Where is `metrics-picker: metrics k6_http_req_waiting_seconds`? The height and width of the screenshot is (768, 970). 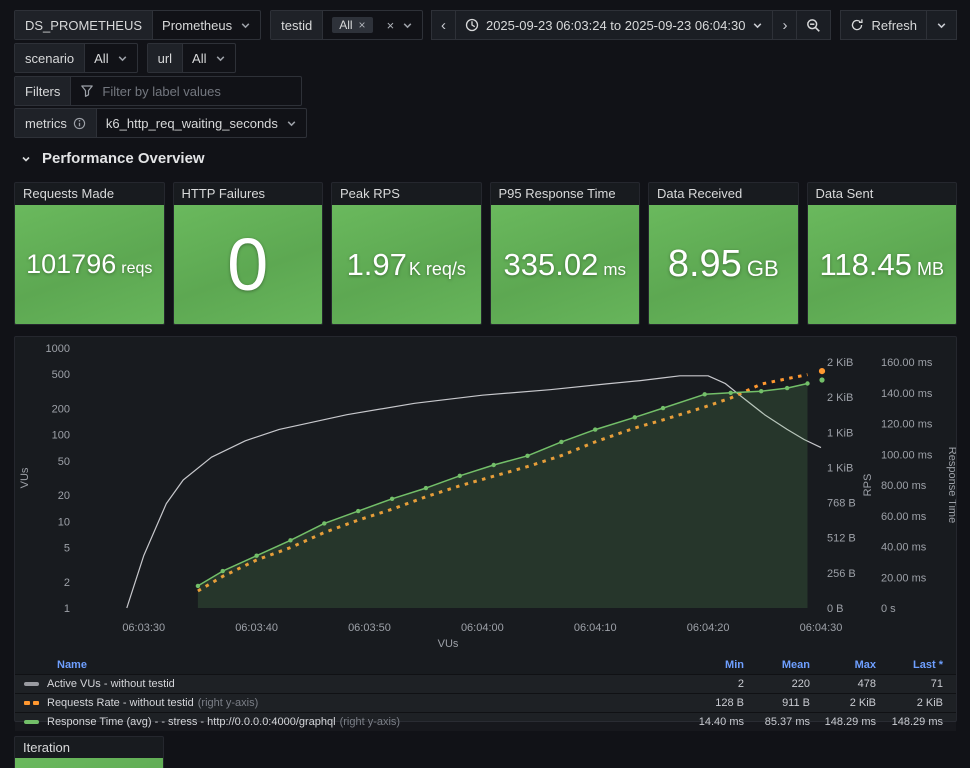
metrics-picker: metrics k6_http_req_waiting_seconds is located at coordinates (160, 123).